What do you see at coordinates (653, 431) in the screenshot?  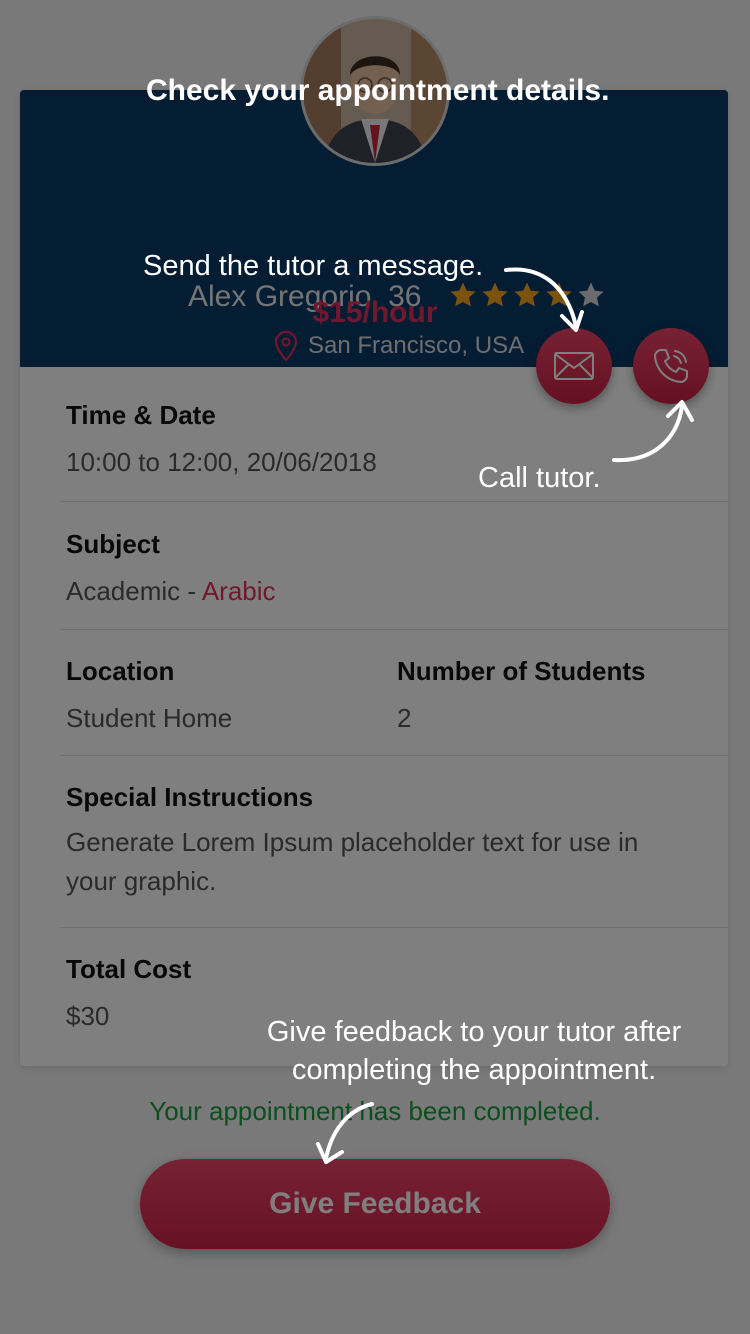 I see `arrow-to-call-icon` at bounding box center [653, 431].